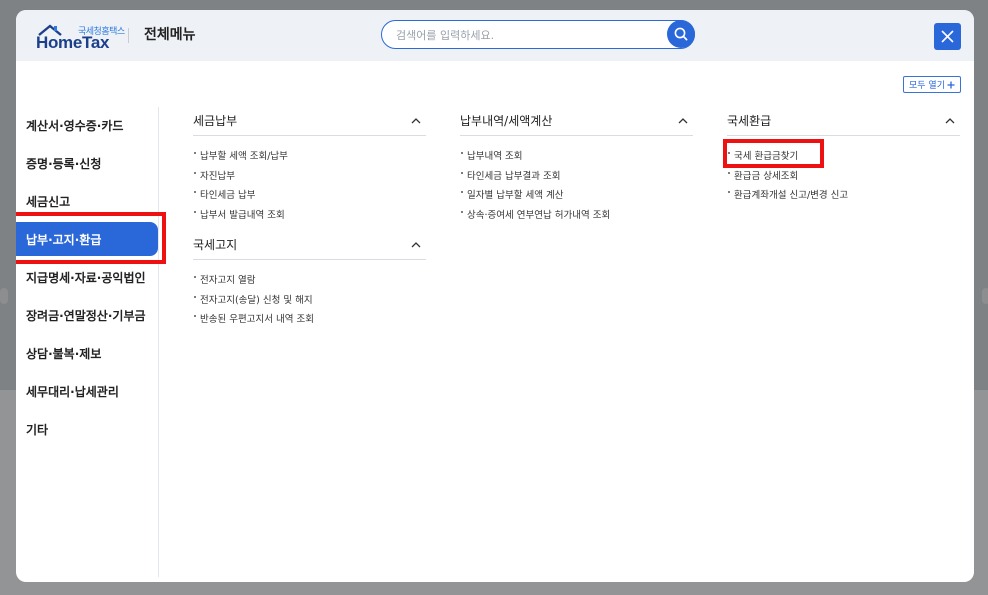 This screenshot has height=595, width=988. Describe the element at coordinates (87, 353) in the screenshot. I see `nav-item-consult-appeal-report: 상담·불복·제보` at that location.